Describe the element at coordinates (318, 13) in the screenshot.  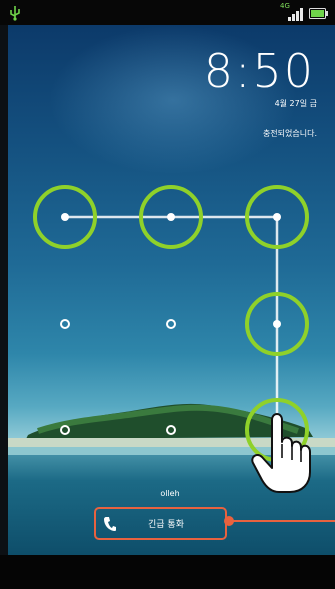
I see `battery-icon` at that location.